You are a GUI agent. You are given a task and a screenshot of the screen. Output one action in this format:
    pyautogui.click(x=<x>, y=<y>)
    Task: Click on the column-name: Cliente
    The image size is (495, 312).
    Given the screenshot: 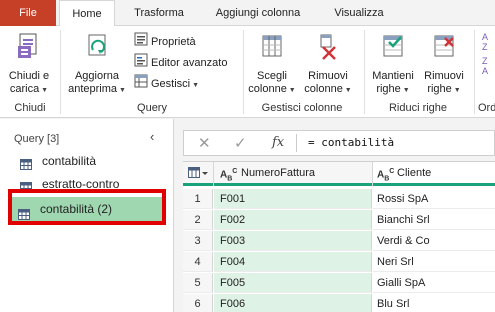 What is the action you would take?
    pyautogui.click(x=414, y=173)
    